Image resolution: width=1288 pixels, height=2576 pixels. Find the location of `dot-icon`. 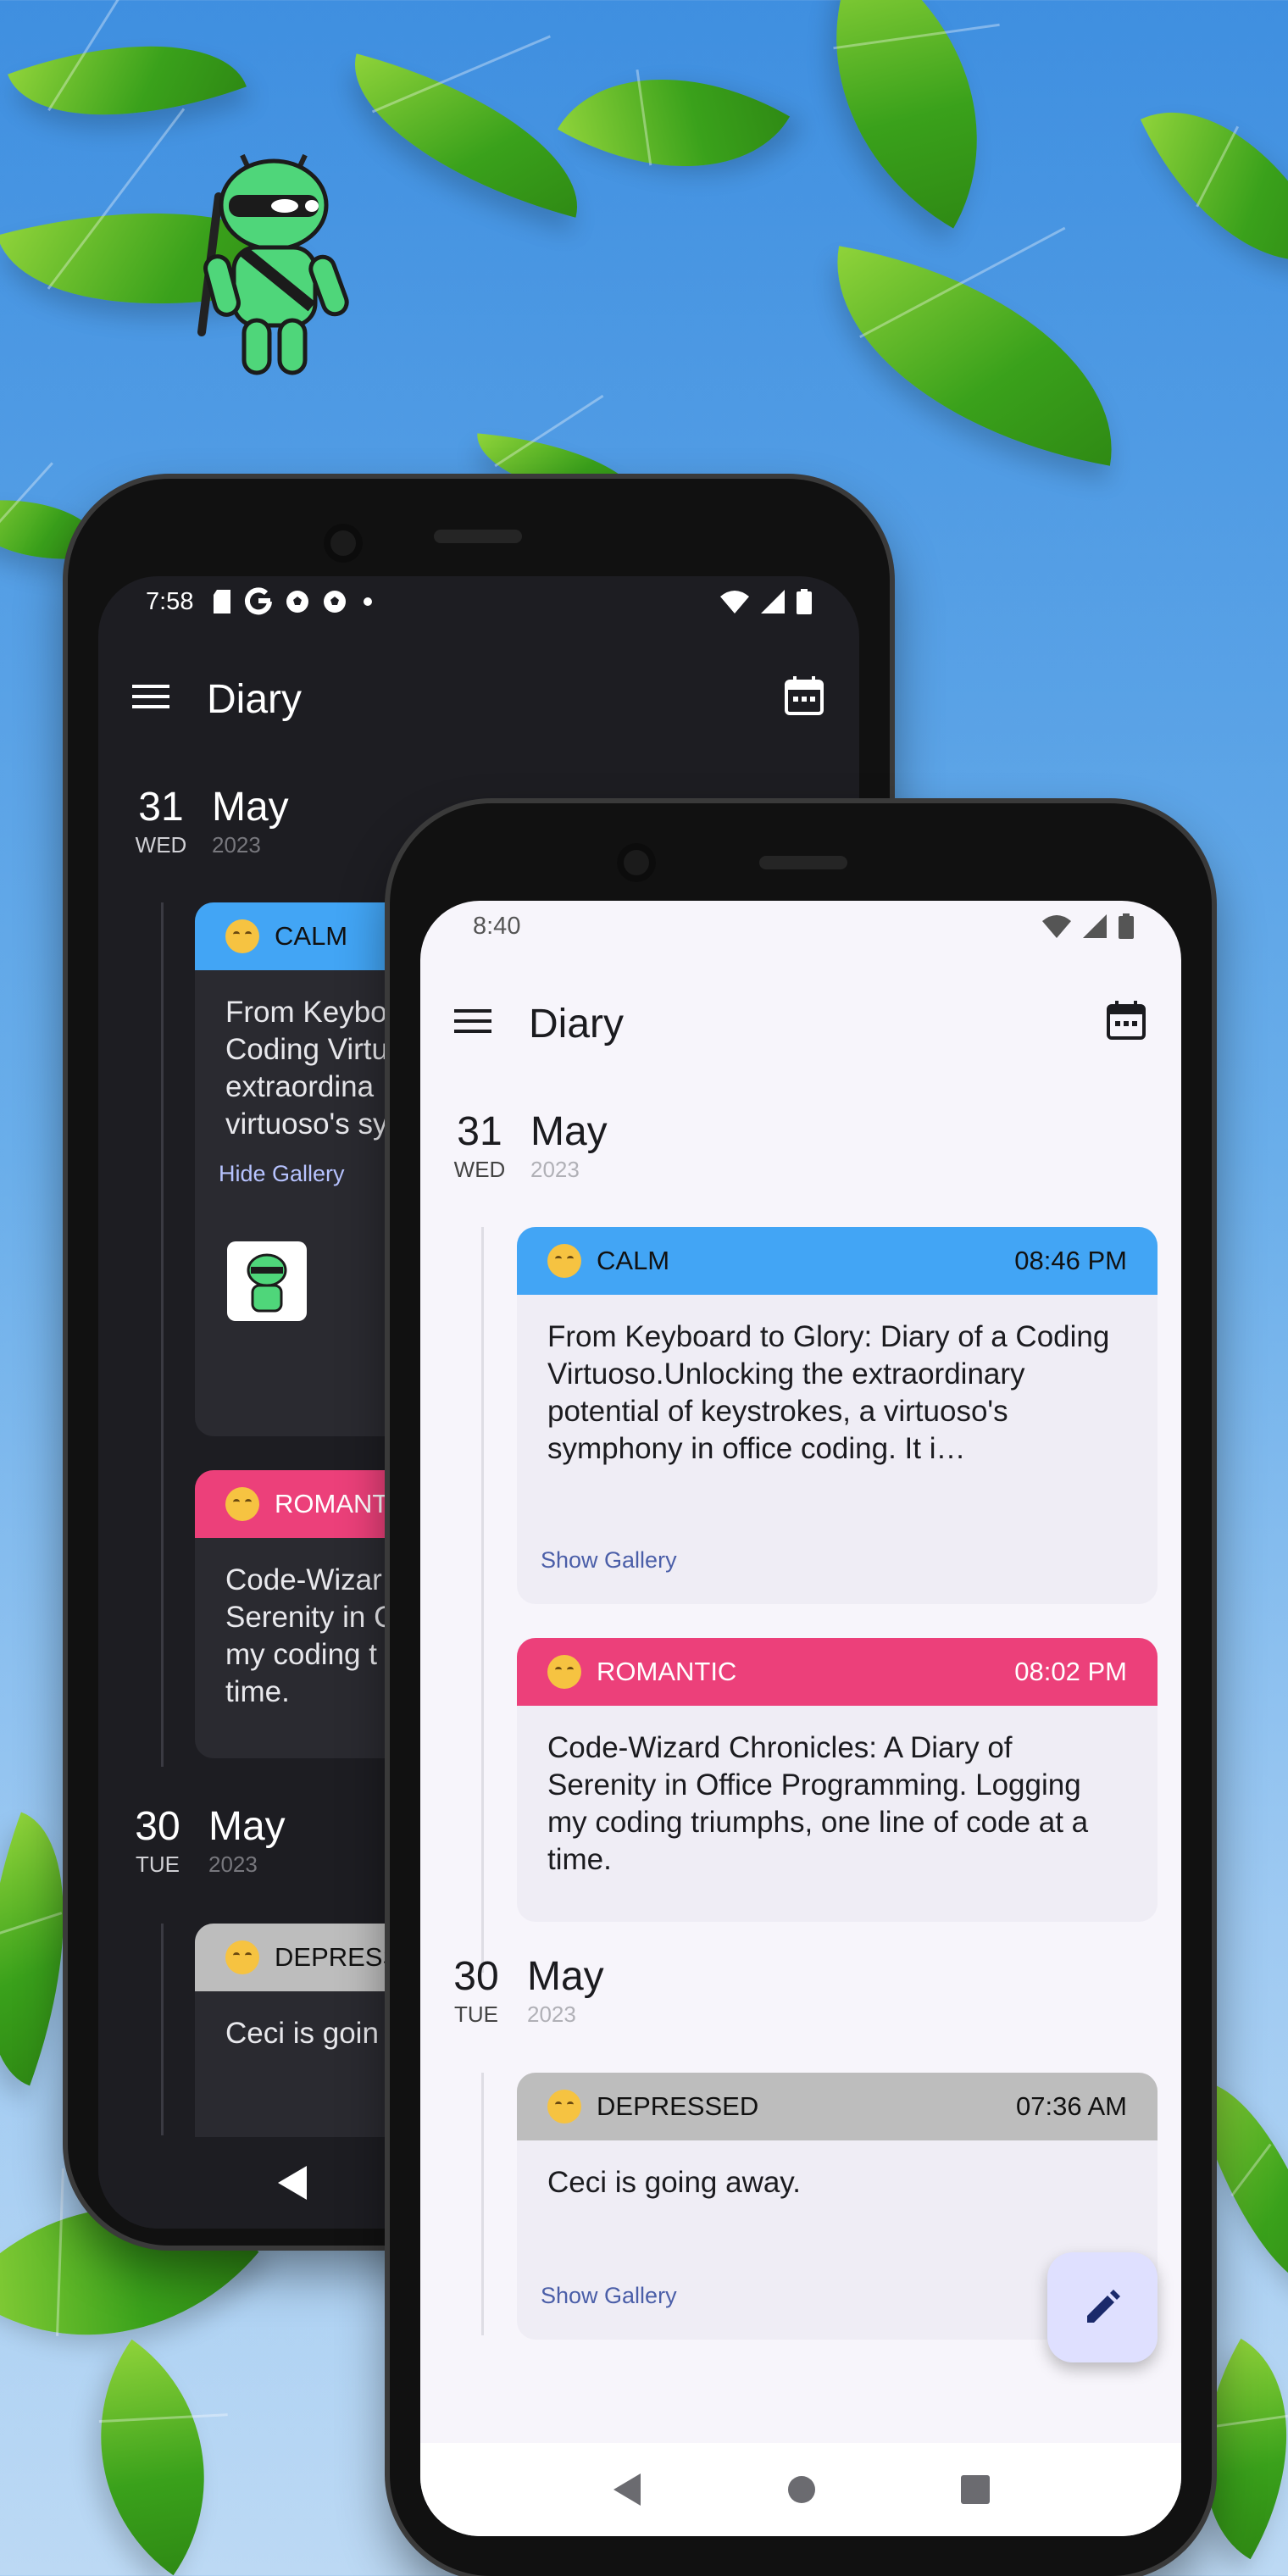

dot-icon is located at coordinates (368, 601).